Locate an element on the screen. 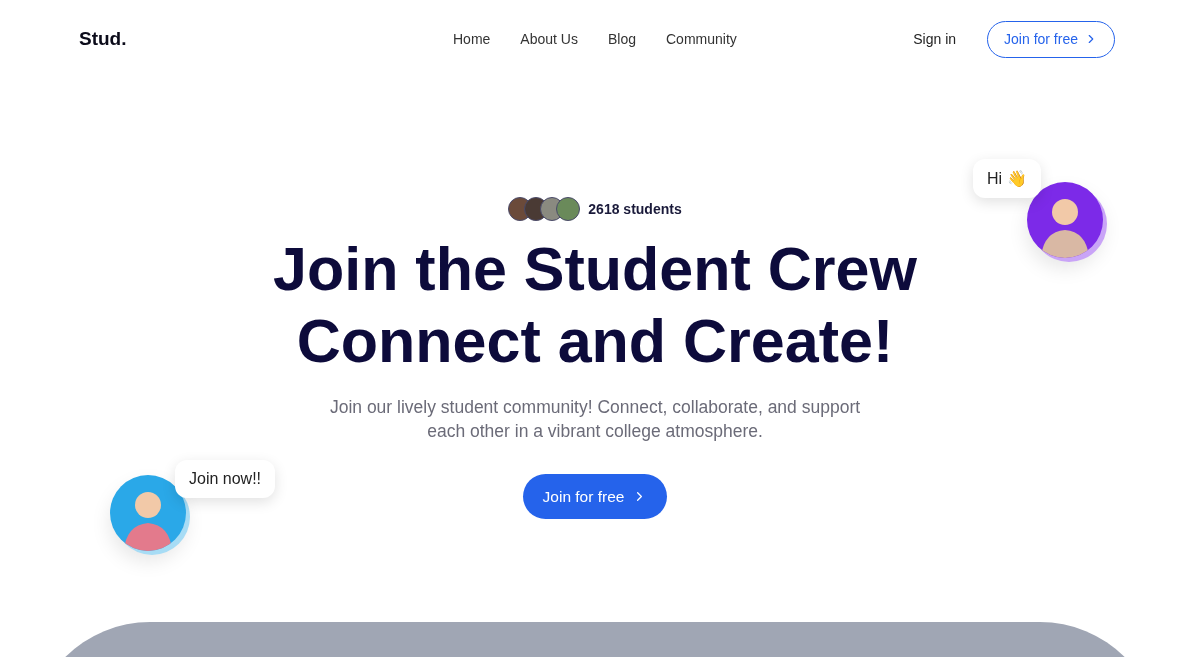 This screenshot has height=657, width=1190. hero-subtitle: Join our lively student community! Connect, collaborate, and support each other in a vibrant college atmosphere. is located at coordinates (595, 419).